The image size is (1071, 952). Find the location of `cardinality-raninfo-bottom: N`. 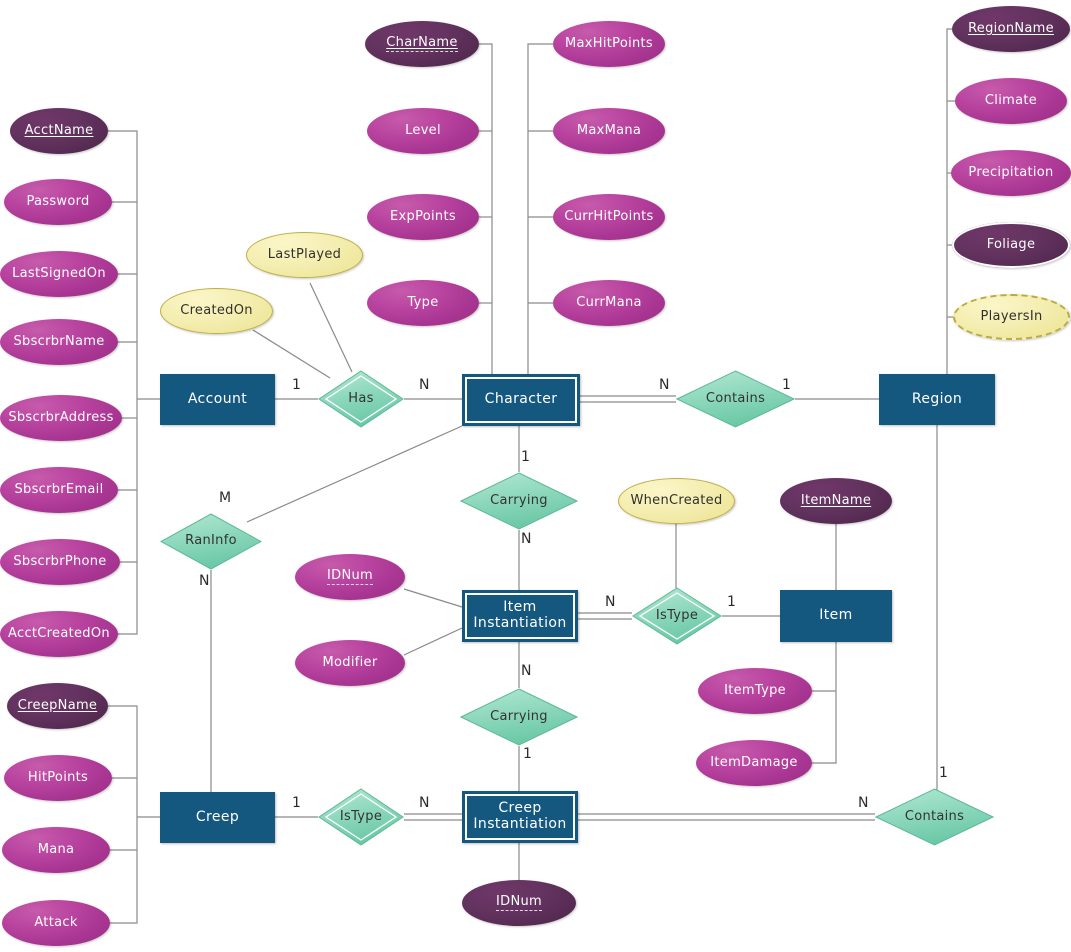

cardinality-raninfo-bottom: N is located at coordinates (204, 581).